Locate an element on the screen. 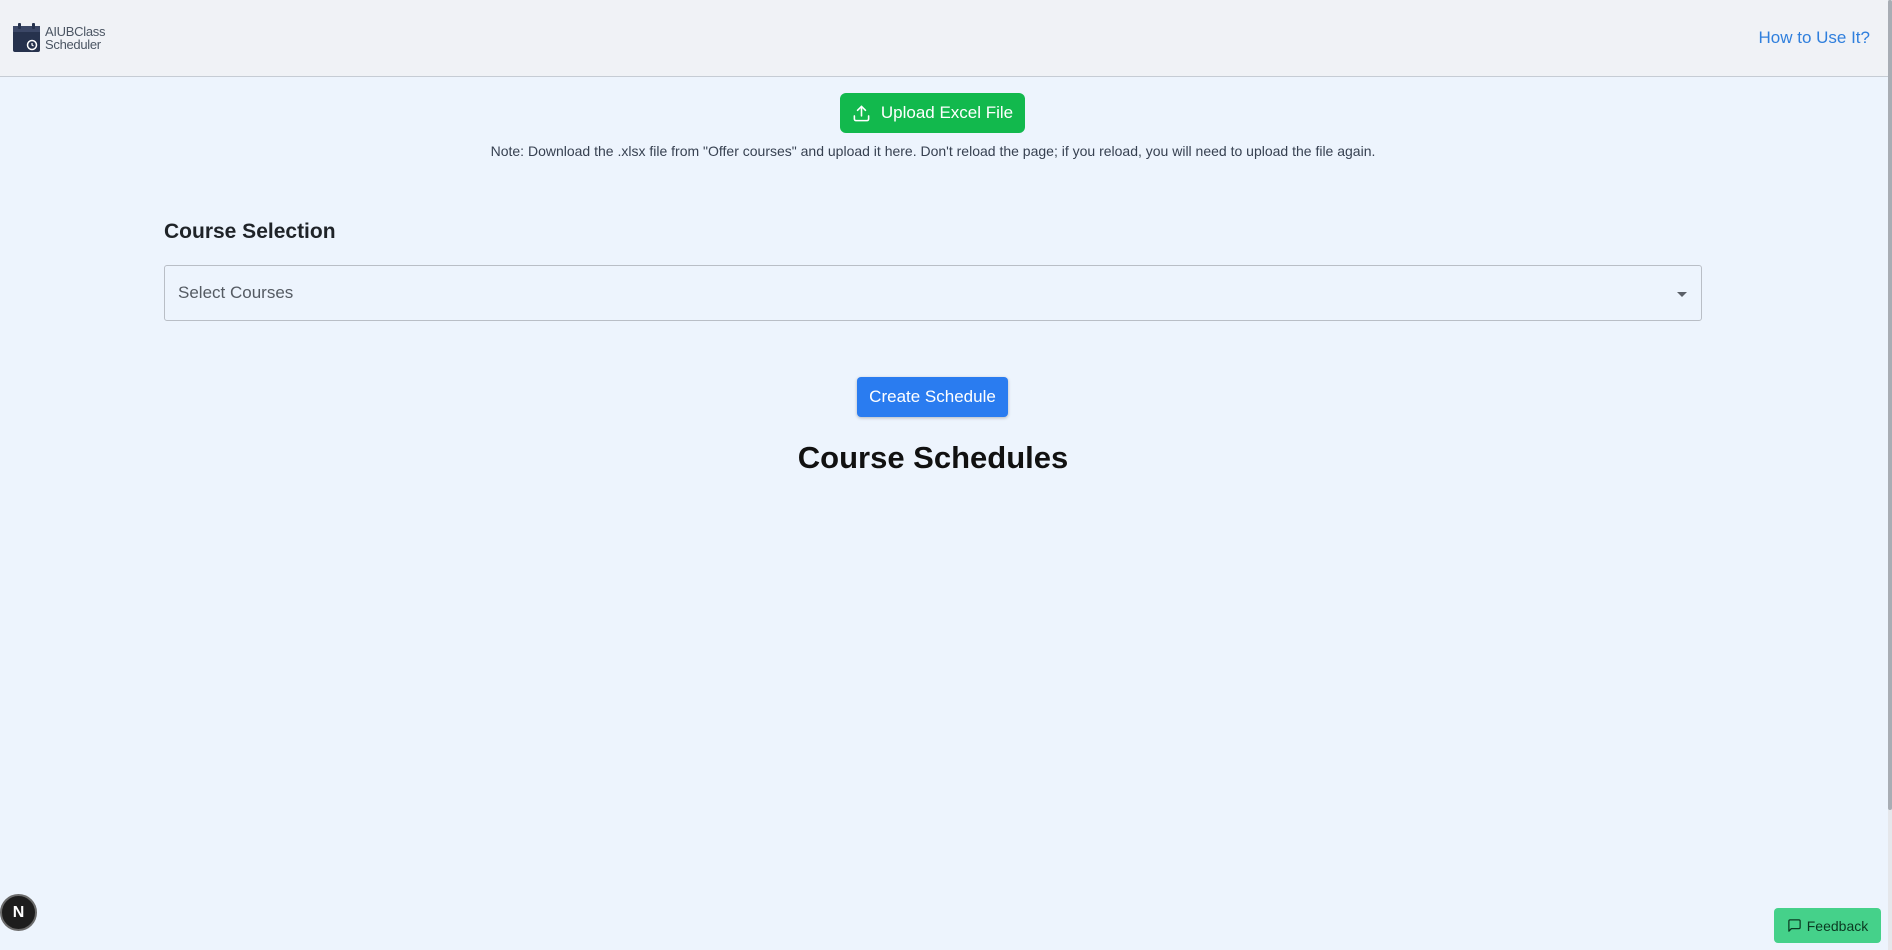 The width and height of the screenshot is (1892, 950). course-select: Select Courses is located at coordinates (933, 293).